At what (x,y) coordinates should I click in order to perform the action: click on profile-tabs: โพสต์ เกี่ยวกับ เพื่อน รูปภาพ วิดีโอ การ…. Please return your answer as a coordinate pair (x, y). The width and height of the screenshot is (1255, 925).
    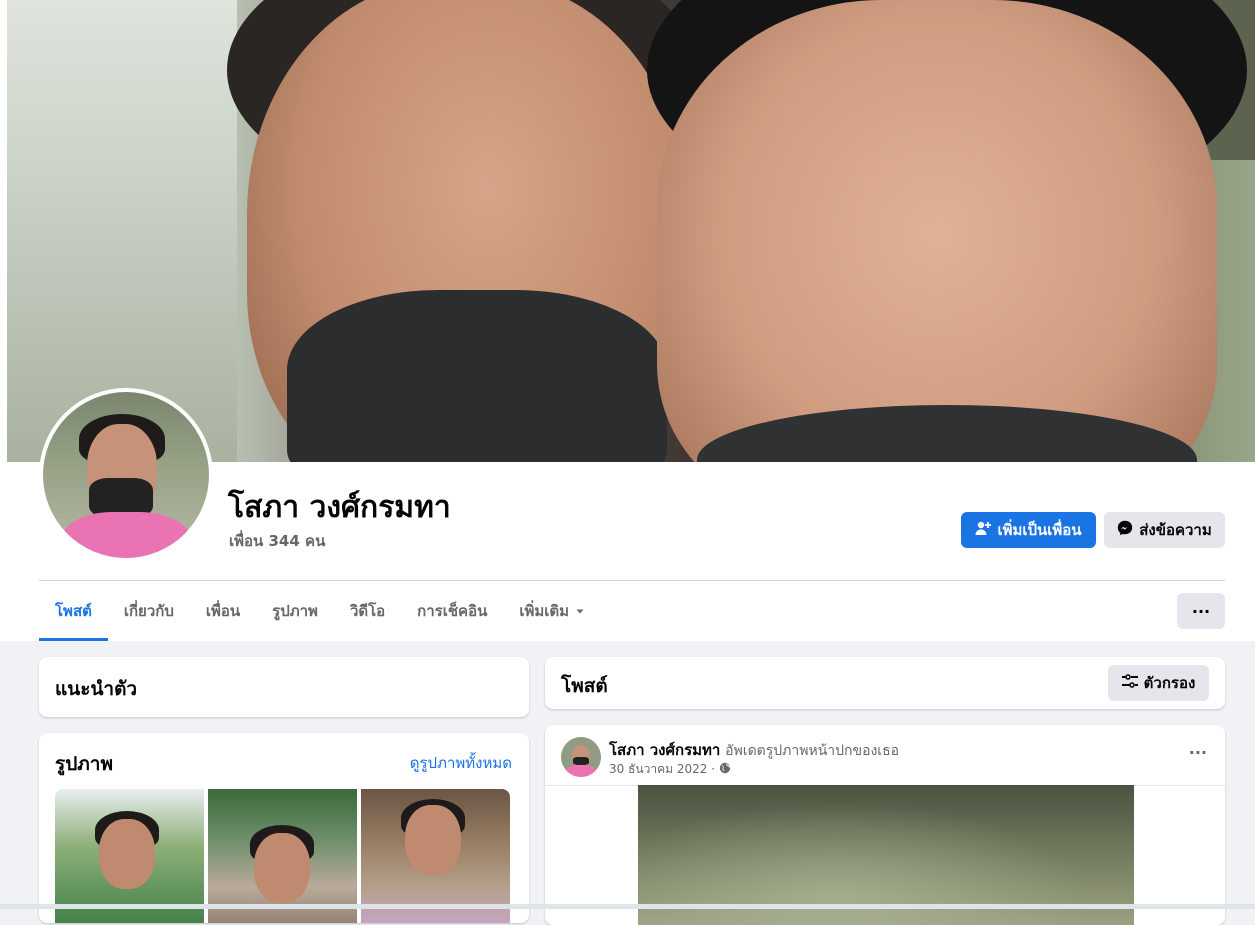
    Looking at the image, I should click on (320, 611).